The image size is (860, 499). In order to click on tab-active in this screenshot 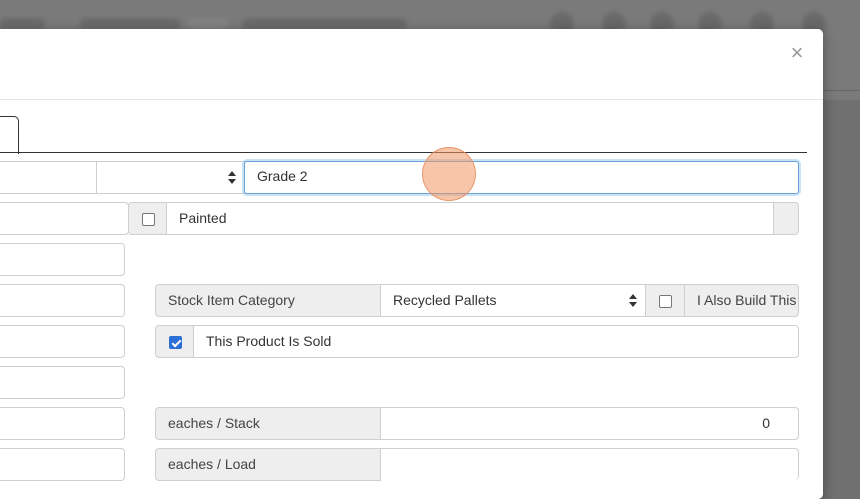, I will do `click(9, 135)`.